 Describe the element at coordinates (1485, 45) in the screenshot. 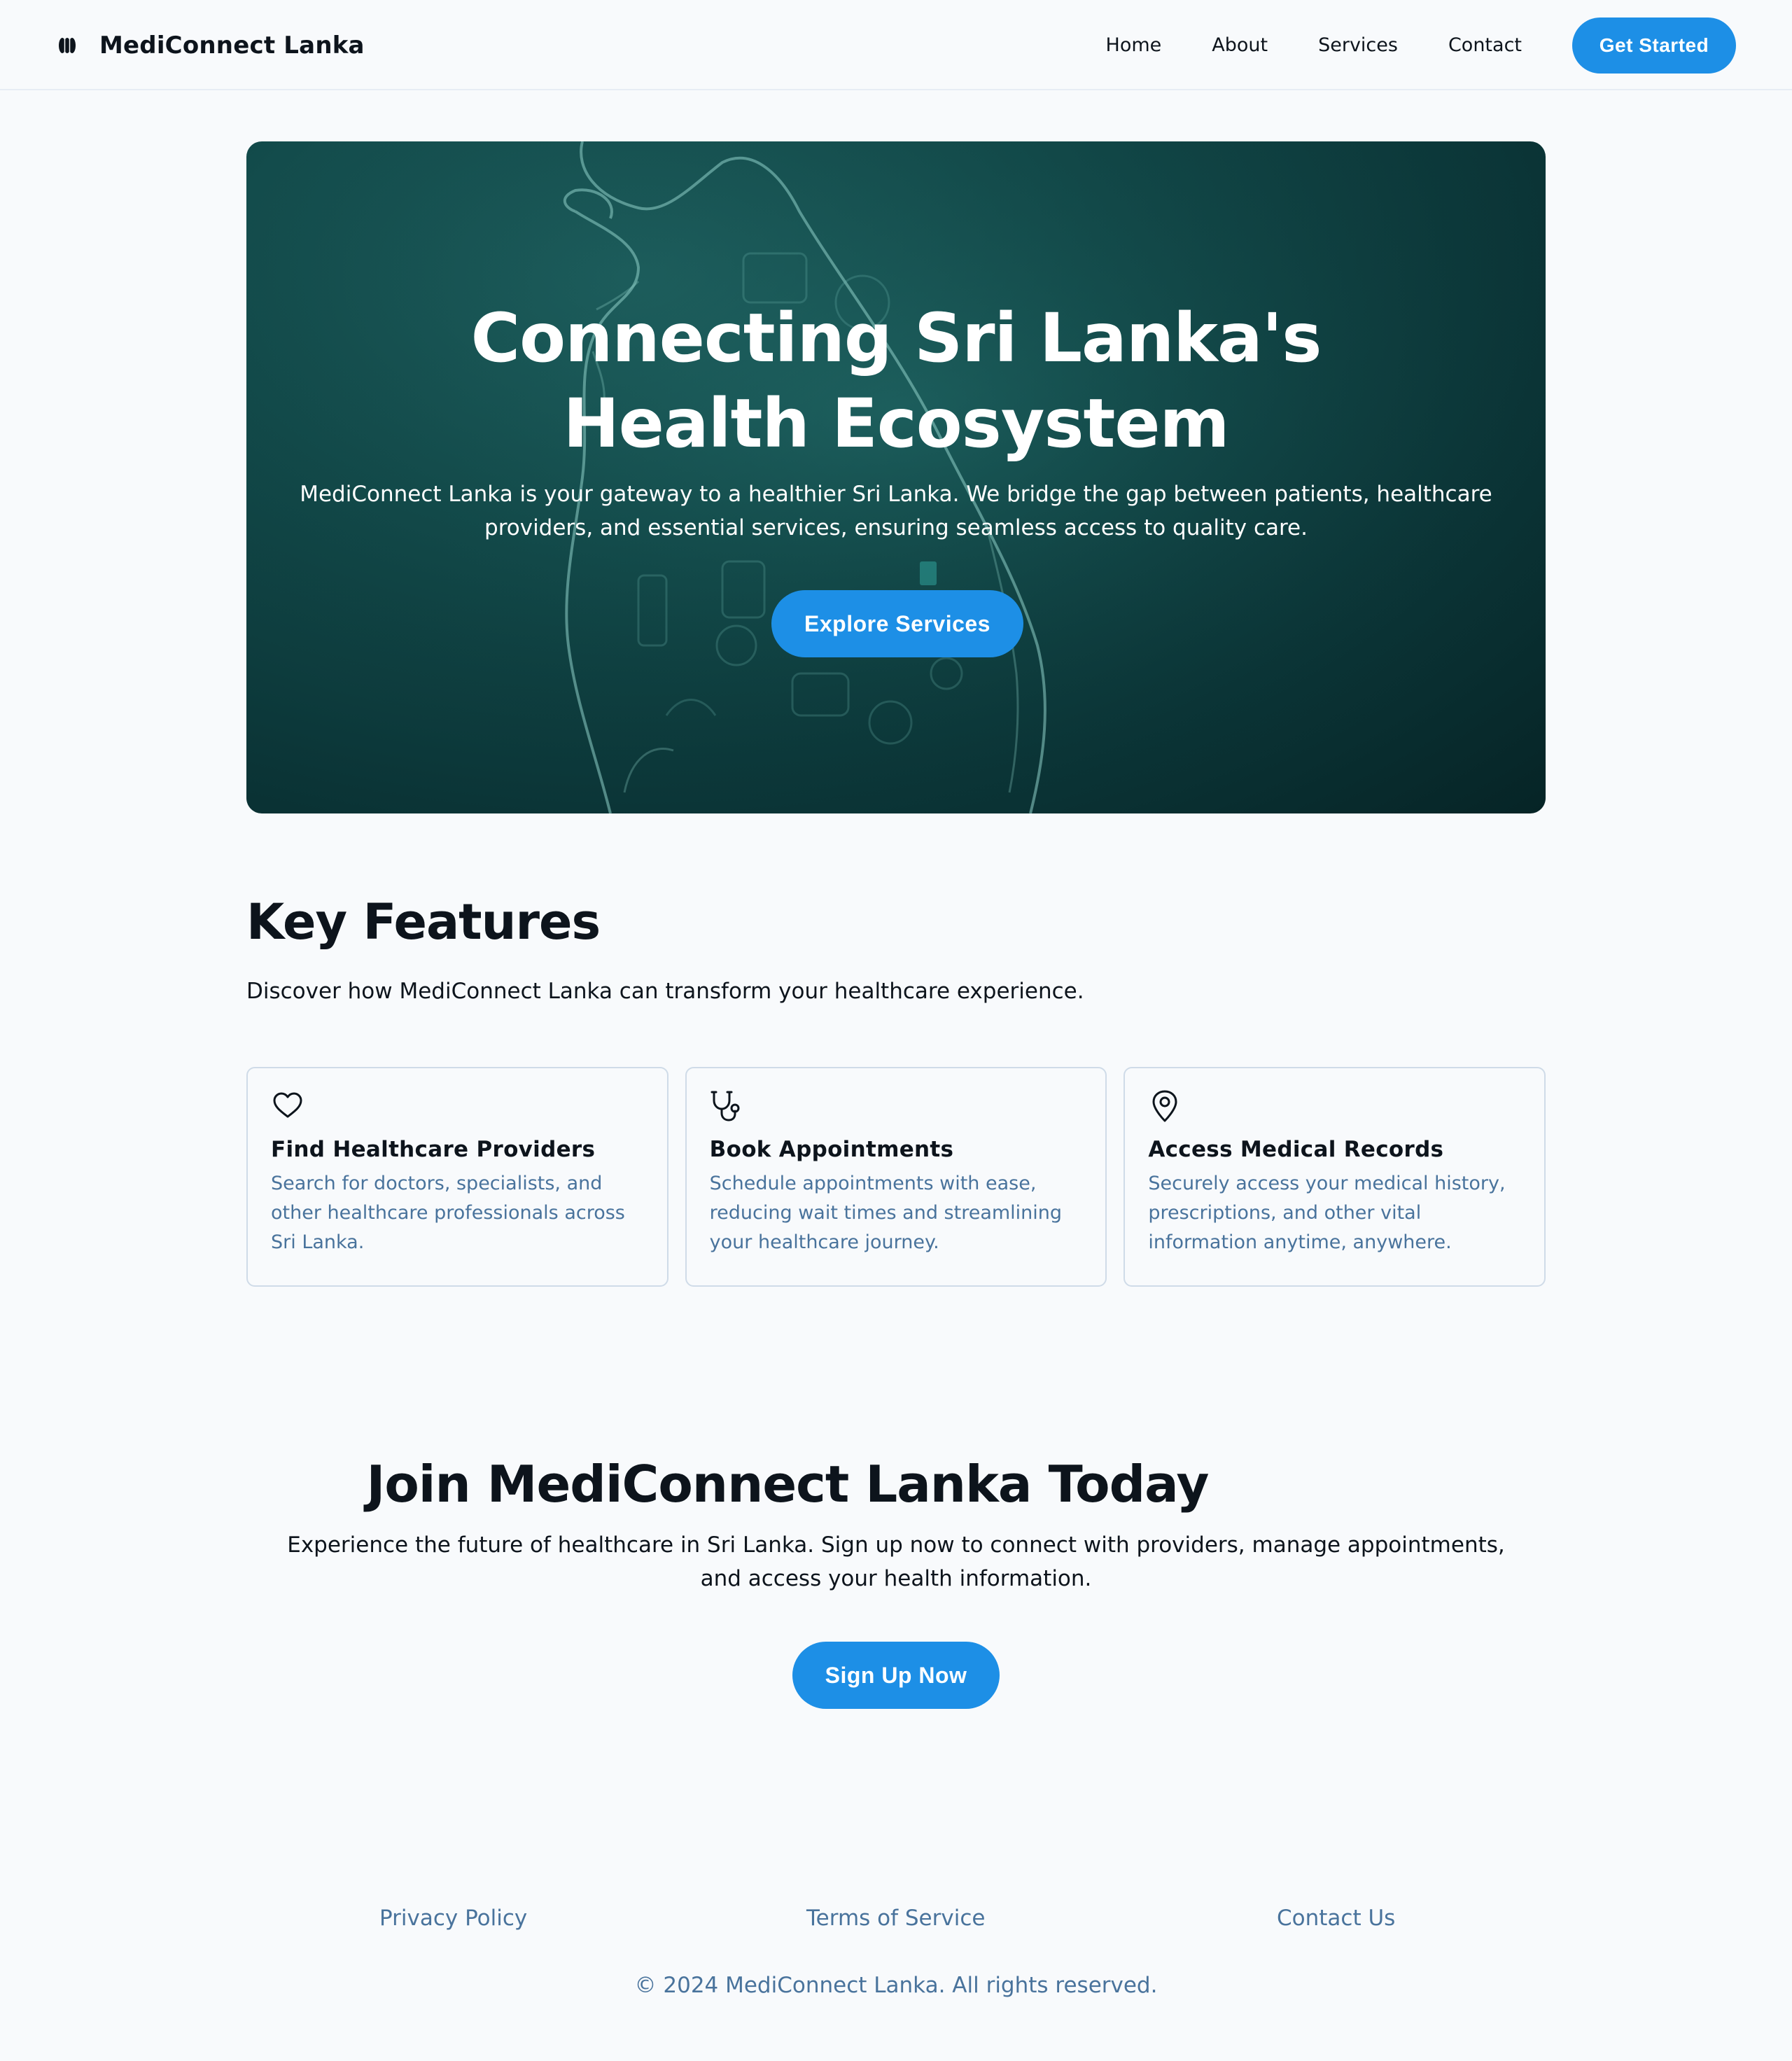

I see `nav-contact: Contact` at that location.